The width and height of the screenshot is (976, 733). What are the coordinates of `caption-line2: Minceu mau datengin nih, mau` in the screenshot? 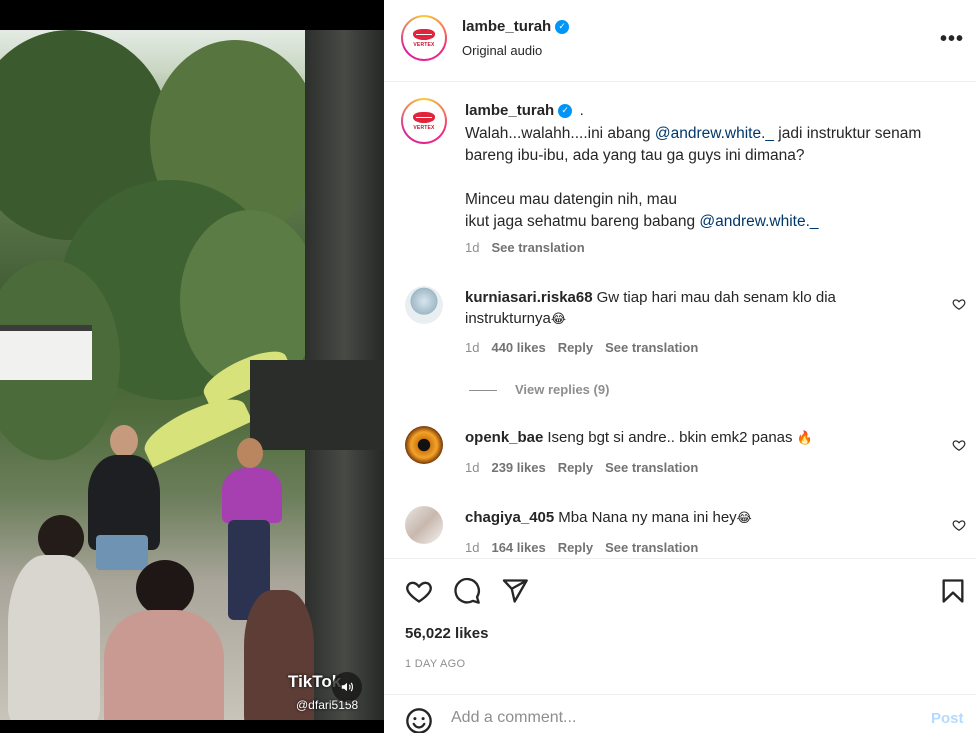 It's located at (571, 199).